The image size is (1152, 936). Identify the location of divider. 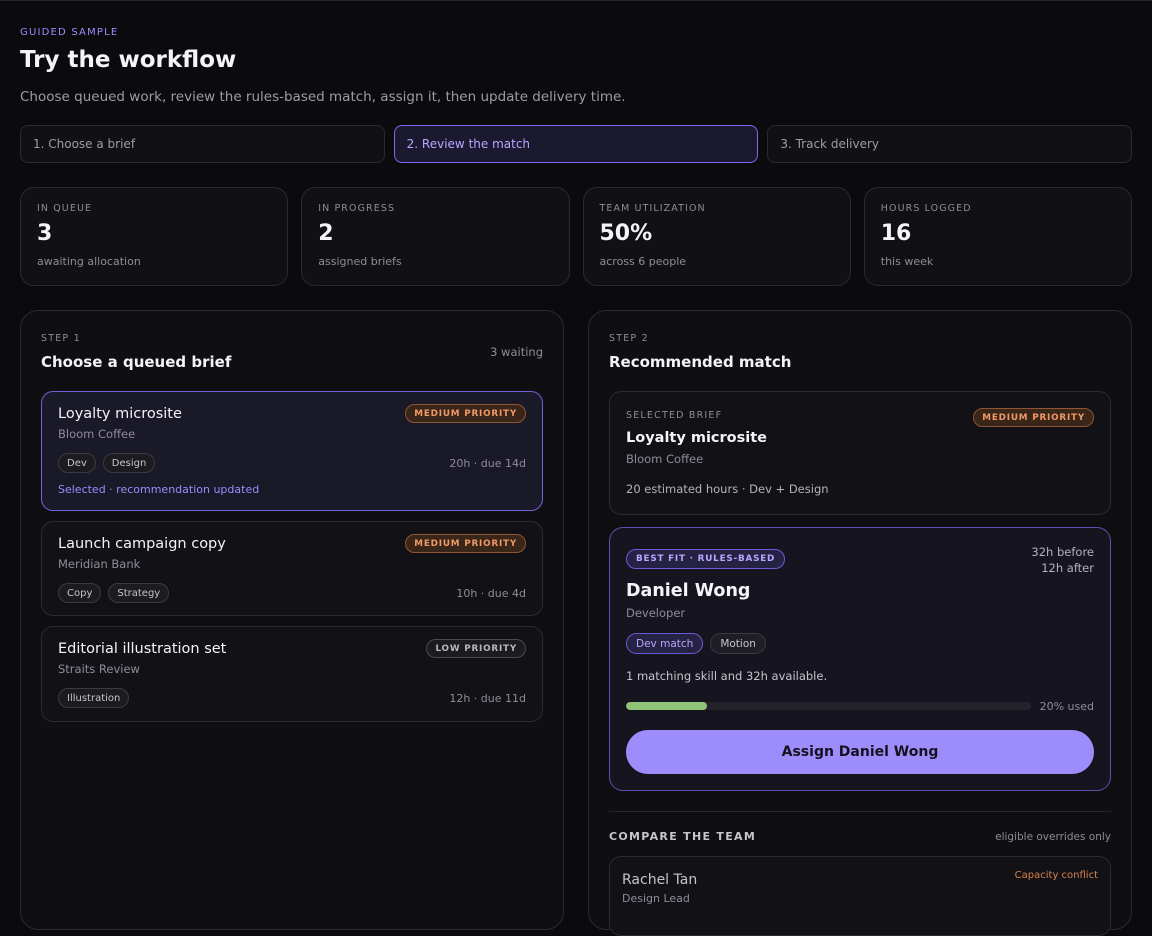
(860, 811).